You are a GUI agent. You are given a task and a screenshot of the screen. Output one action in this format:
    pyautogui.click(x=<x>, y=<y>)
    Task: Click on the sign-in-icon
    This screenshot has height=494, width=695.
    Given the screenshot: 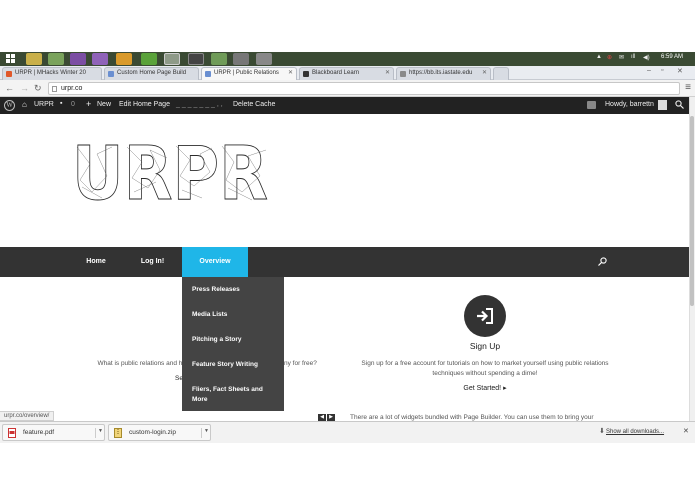 What is the action you would take?
    pyautogui.click(x=485, y=316)
    